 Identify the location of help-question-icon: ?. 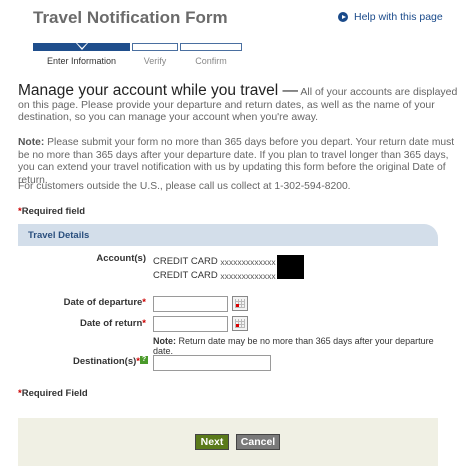
(144, 360).